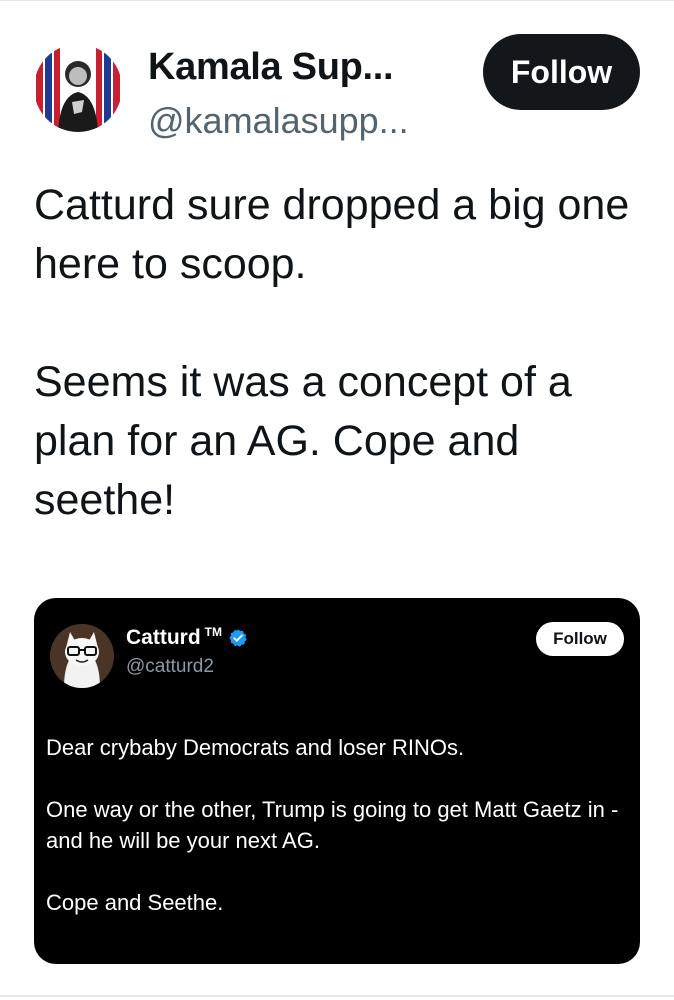 The height and width of the screenshot is (1000, 674). What do you see at coordinates (337, 996) in the screenshot?
I see `bottom-divider` at bounding box center [337, 996].